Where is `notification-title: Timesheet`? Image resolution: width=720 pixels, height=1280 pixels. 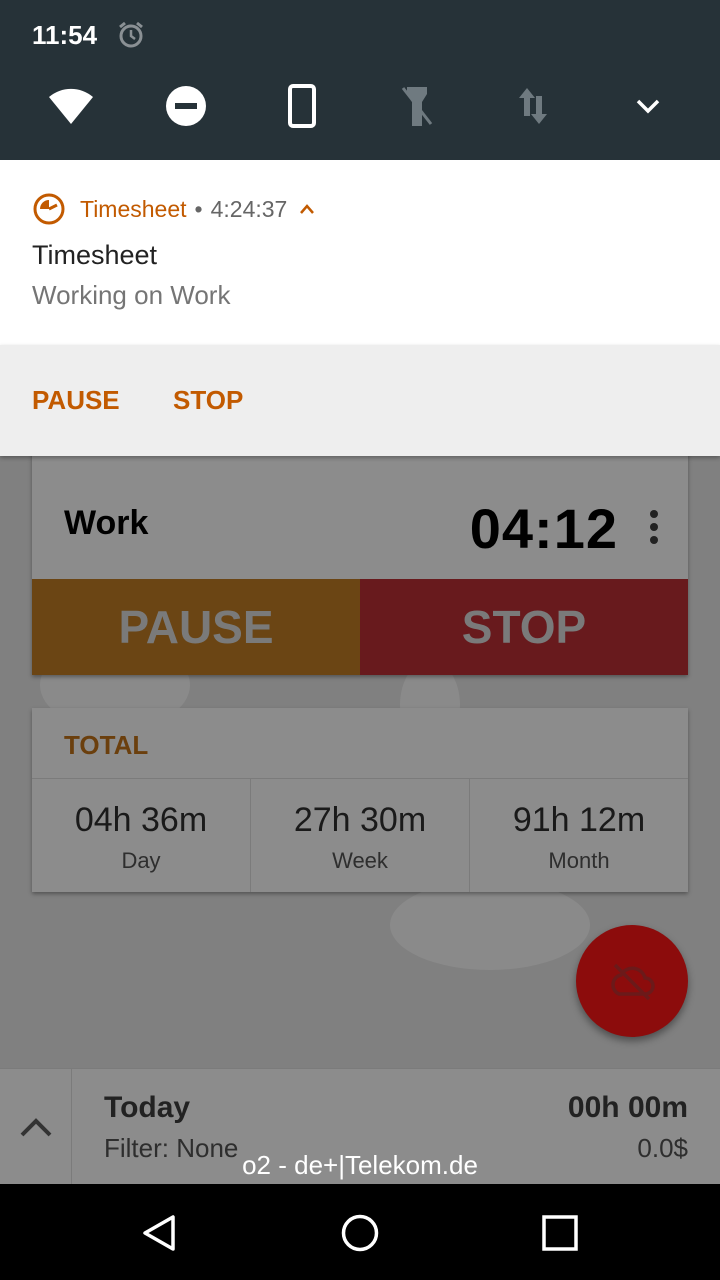
notification-title: Timesheet is located at coordinates (95, 255).